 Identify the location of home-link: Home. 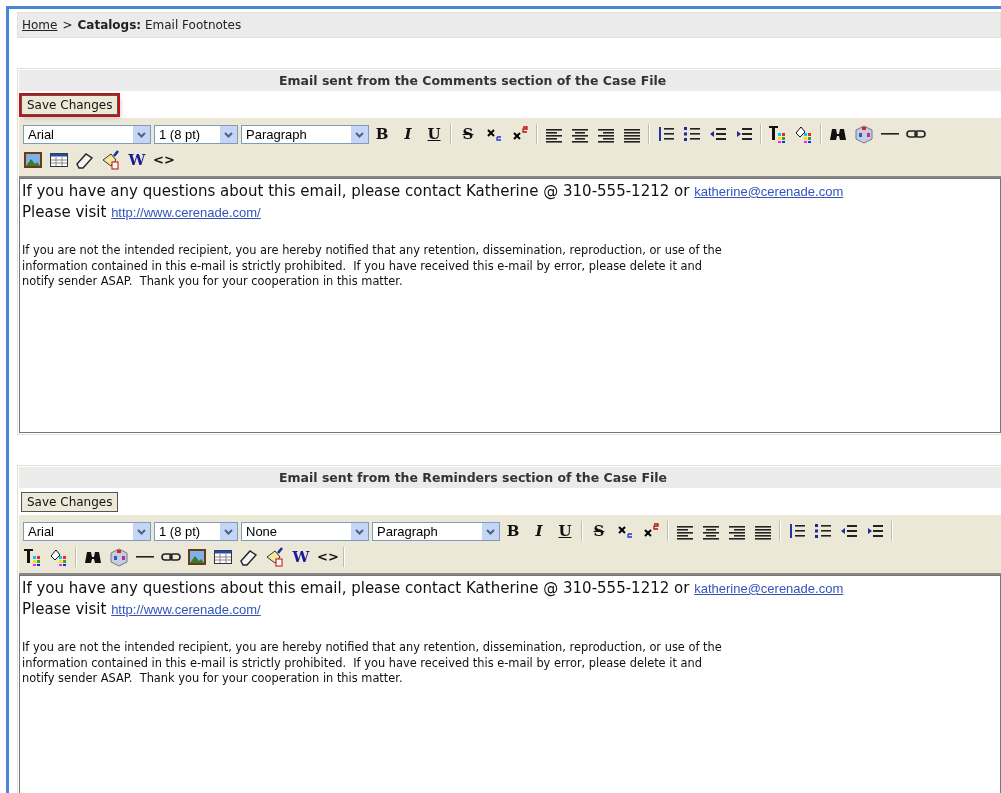
(40, 25).